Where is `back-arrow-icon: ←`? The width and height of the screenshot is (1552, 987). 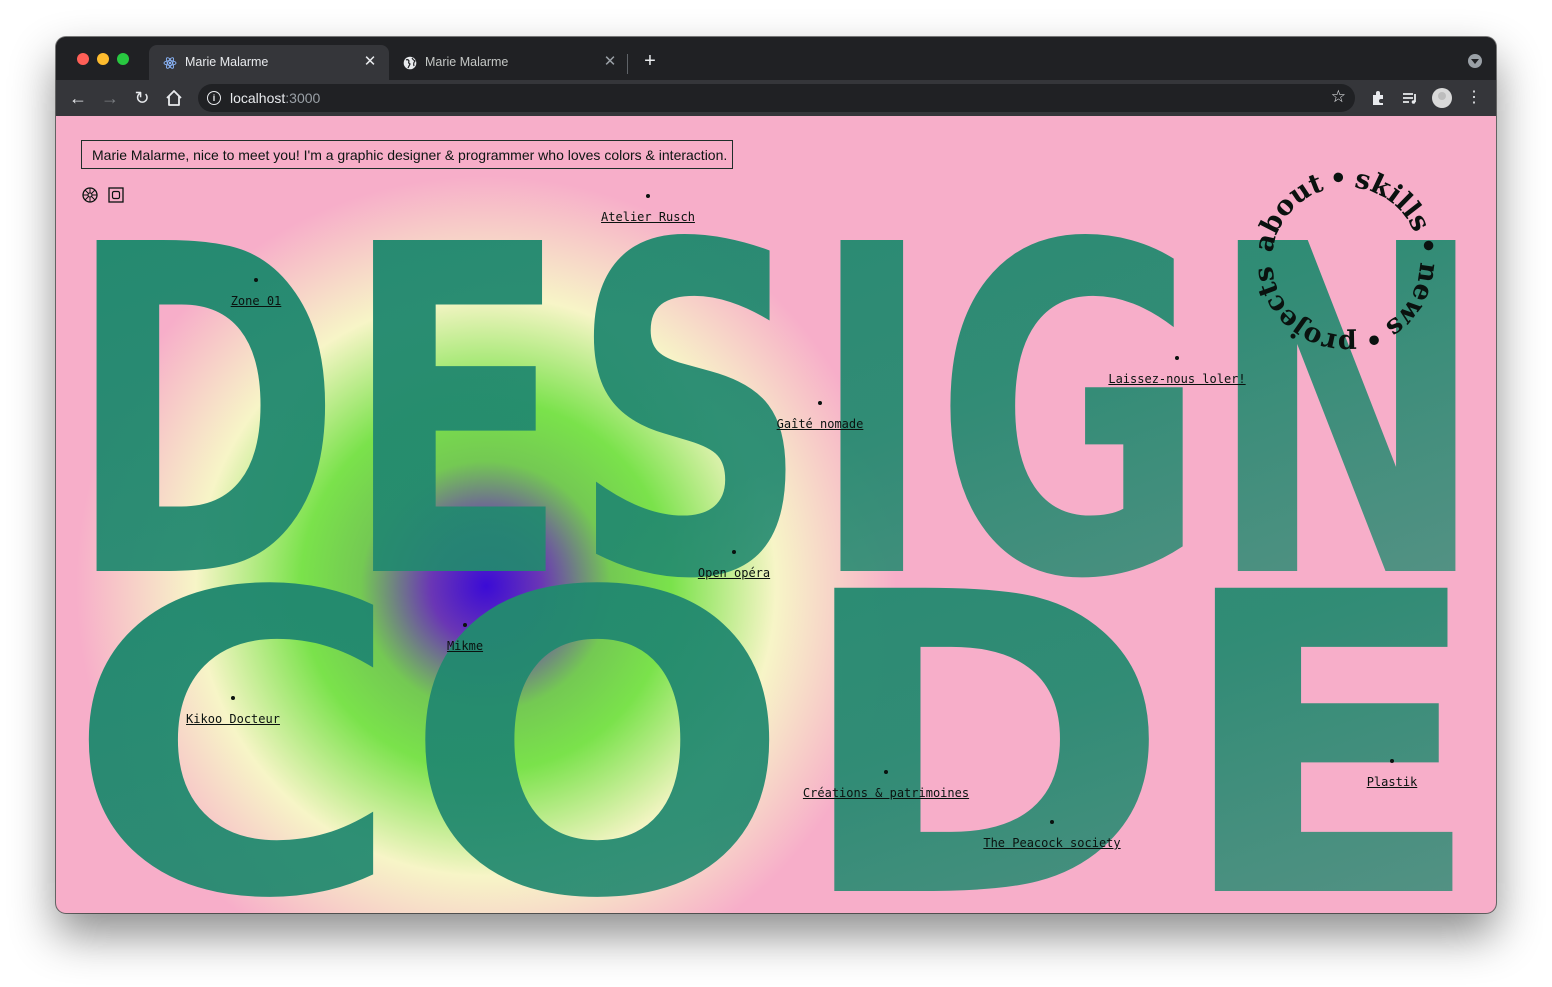 back-arrow-icon: ← is located at coordinates (78, 98).